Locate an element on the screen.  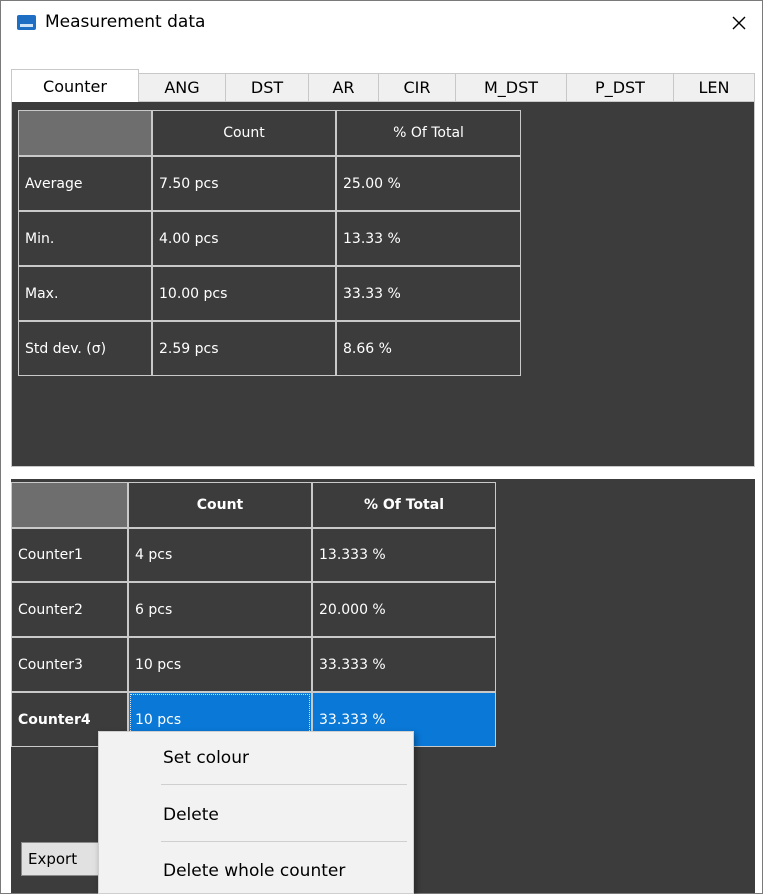
stat-cell: 8.66 % is located at coordinates (428, 348).